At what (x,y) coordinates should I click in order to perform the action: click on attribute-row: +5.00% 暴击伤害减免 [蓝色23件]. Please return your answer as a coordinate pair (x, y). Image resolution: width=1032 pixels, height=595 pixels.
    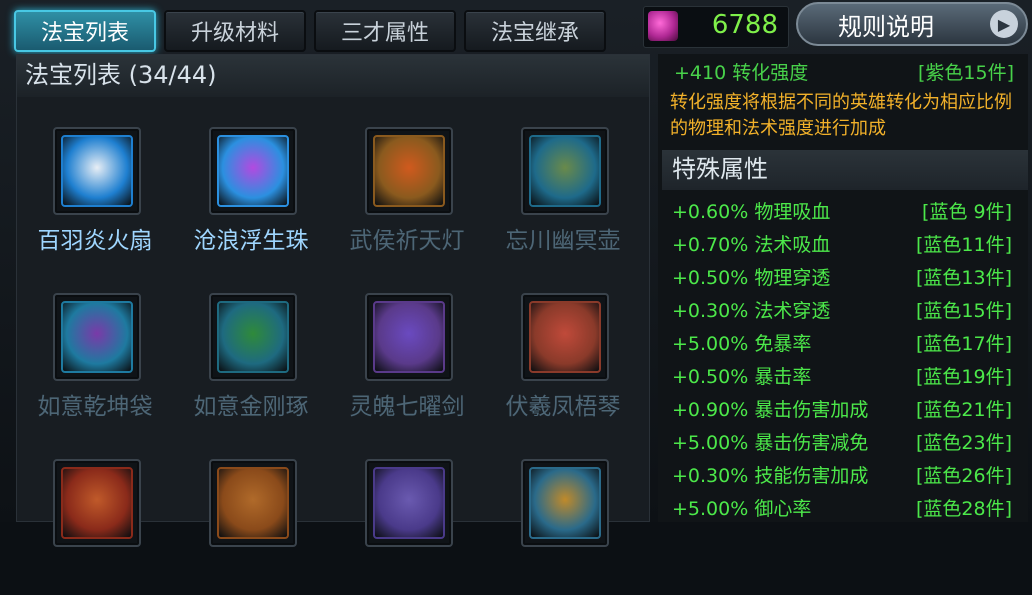
    Looking at the image, I should click on (848, 444).